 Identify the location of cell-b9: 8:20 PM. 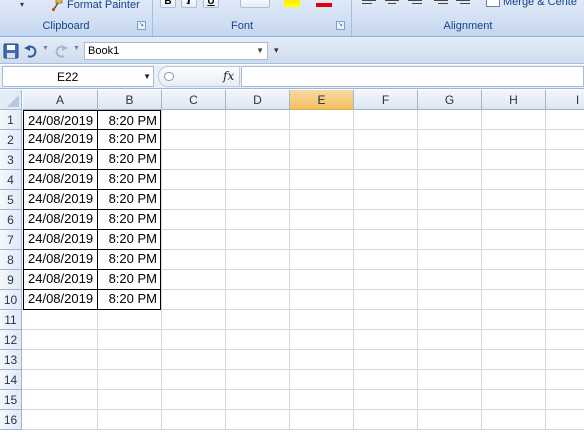
(129, 279).